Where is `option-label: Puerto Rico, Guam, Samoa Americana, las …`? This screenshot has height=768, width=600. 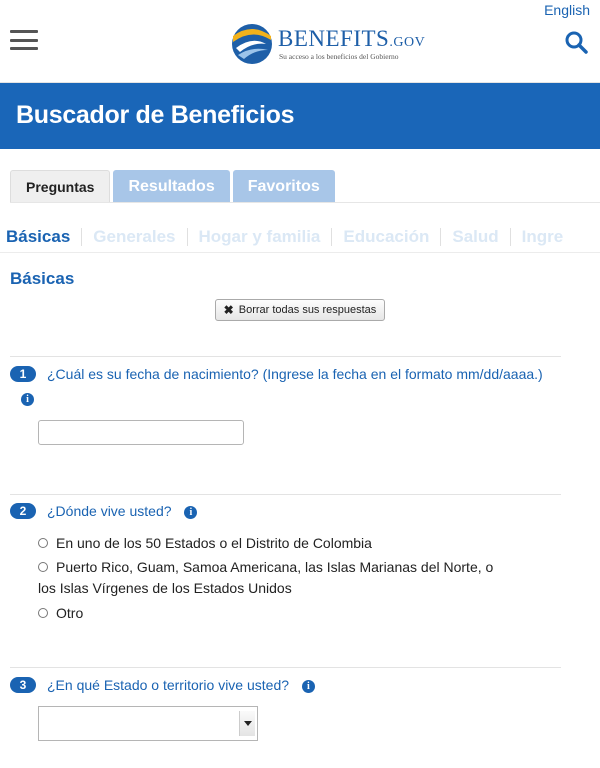 option-label: Puerto Rico, Guam, Samoa Americana, las … is located at coordinates (275, 567).